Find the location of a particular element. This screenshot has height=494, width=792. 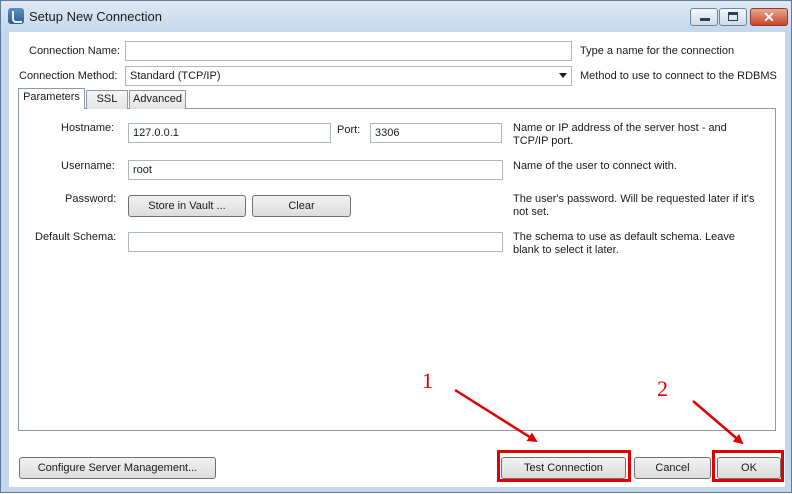

annotation-arrows is located at coordinates (599, 416).